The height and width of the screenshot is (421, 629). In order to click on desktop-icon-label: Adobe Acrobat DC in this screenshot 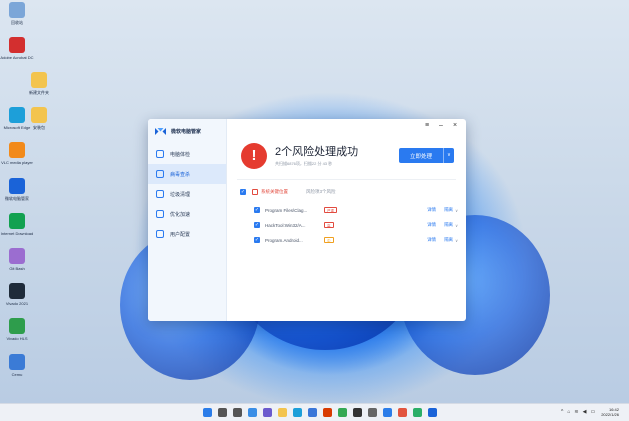, I will do `click(17, 57)`.